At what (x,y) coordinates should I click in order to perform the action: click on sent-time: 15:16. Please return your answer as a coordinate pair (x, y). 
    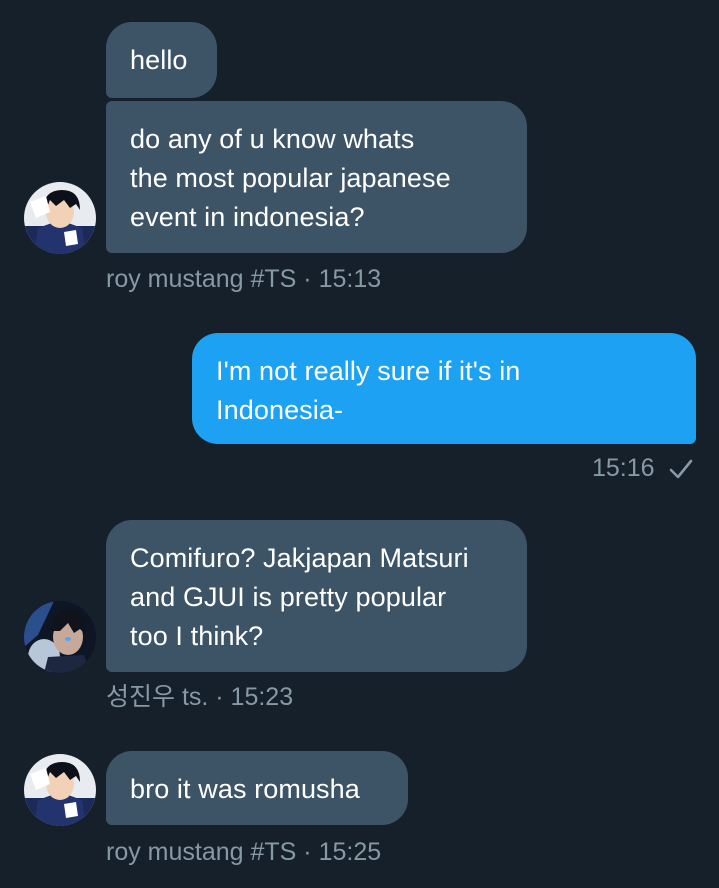
    Looking at the image, I should click on (623, 468).